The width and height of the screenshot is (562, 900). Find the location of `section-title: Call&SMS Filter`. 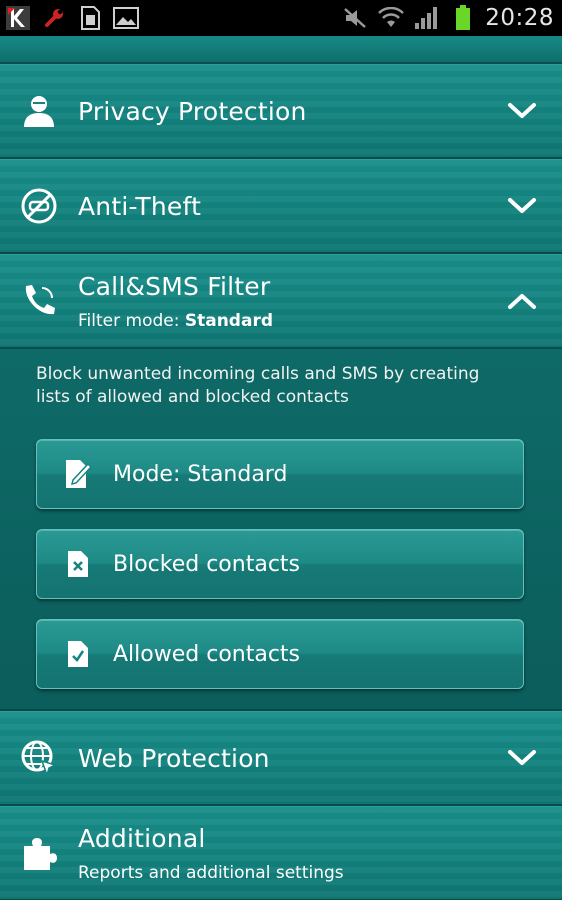

section-title: Call&SMS Filter is located at coordinates (174, 286).